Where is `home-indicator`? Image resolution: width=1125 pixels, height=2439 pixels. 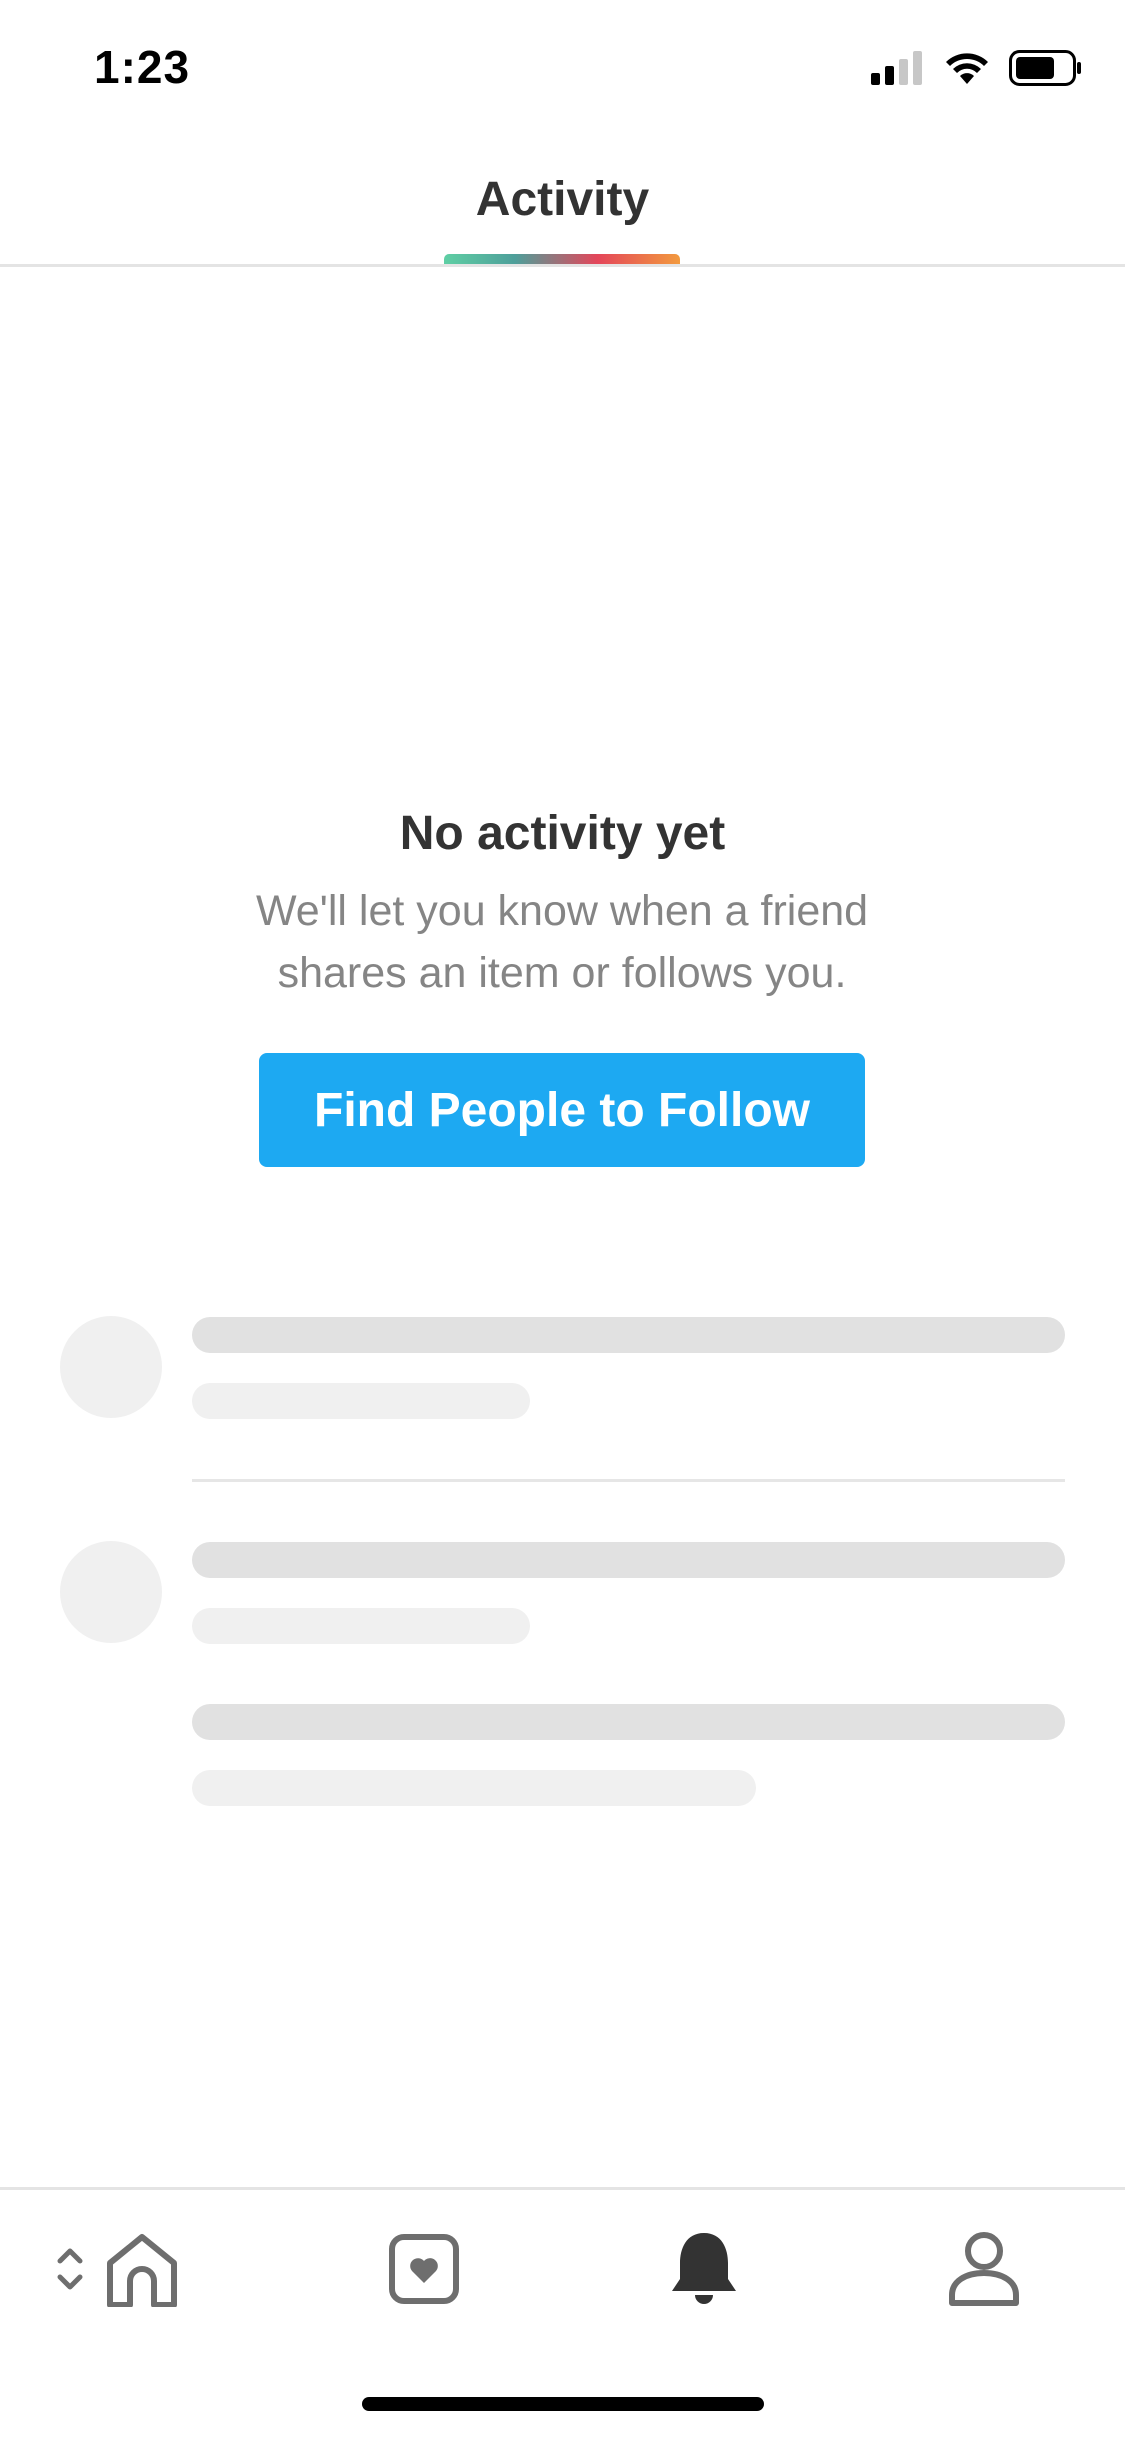 home-indicator is located at coordinates (563, 2404).